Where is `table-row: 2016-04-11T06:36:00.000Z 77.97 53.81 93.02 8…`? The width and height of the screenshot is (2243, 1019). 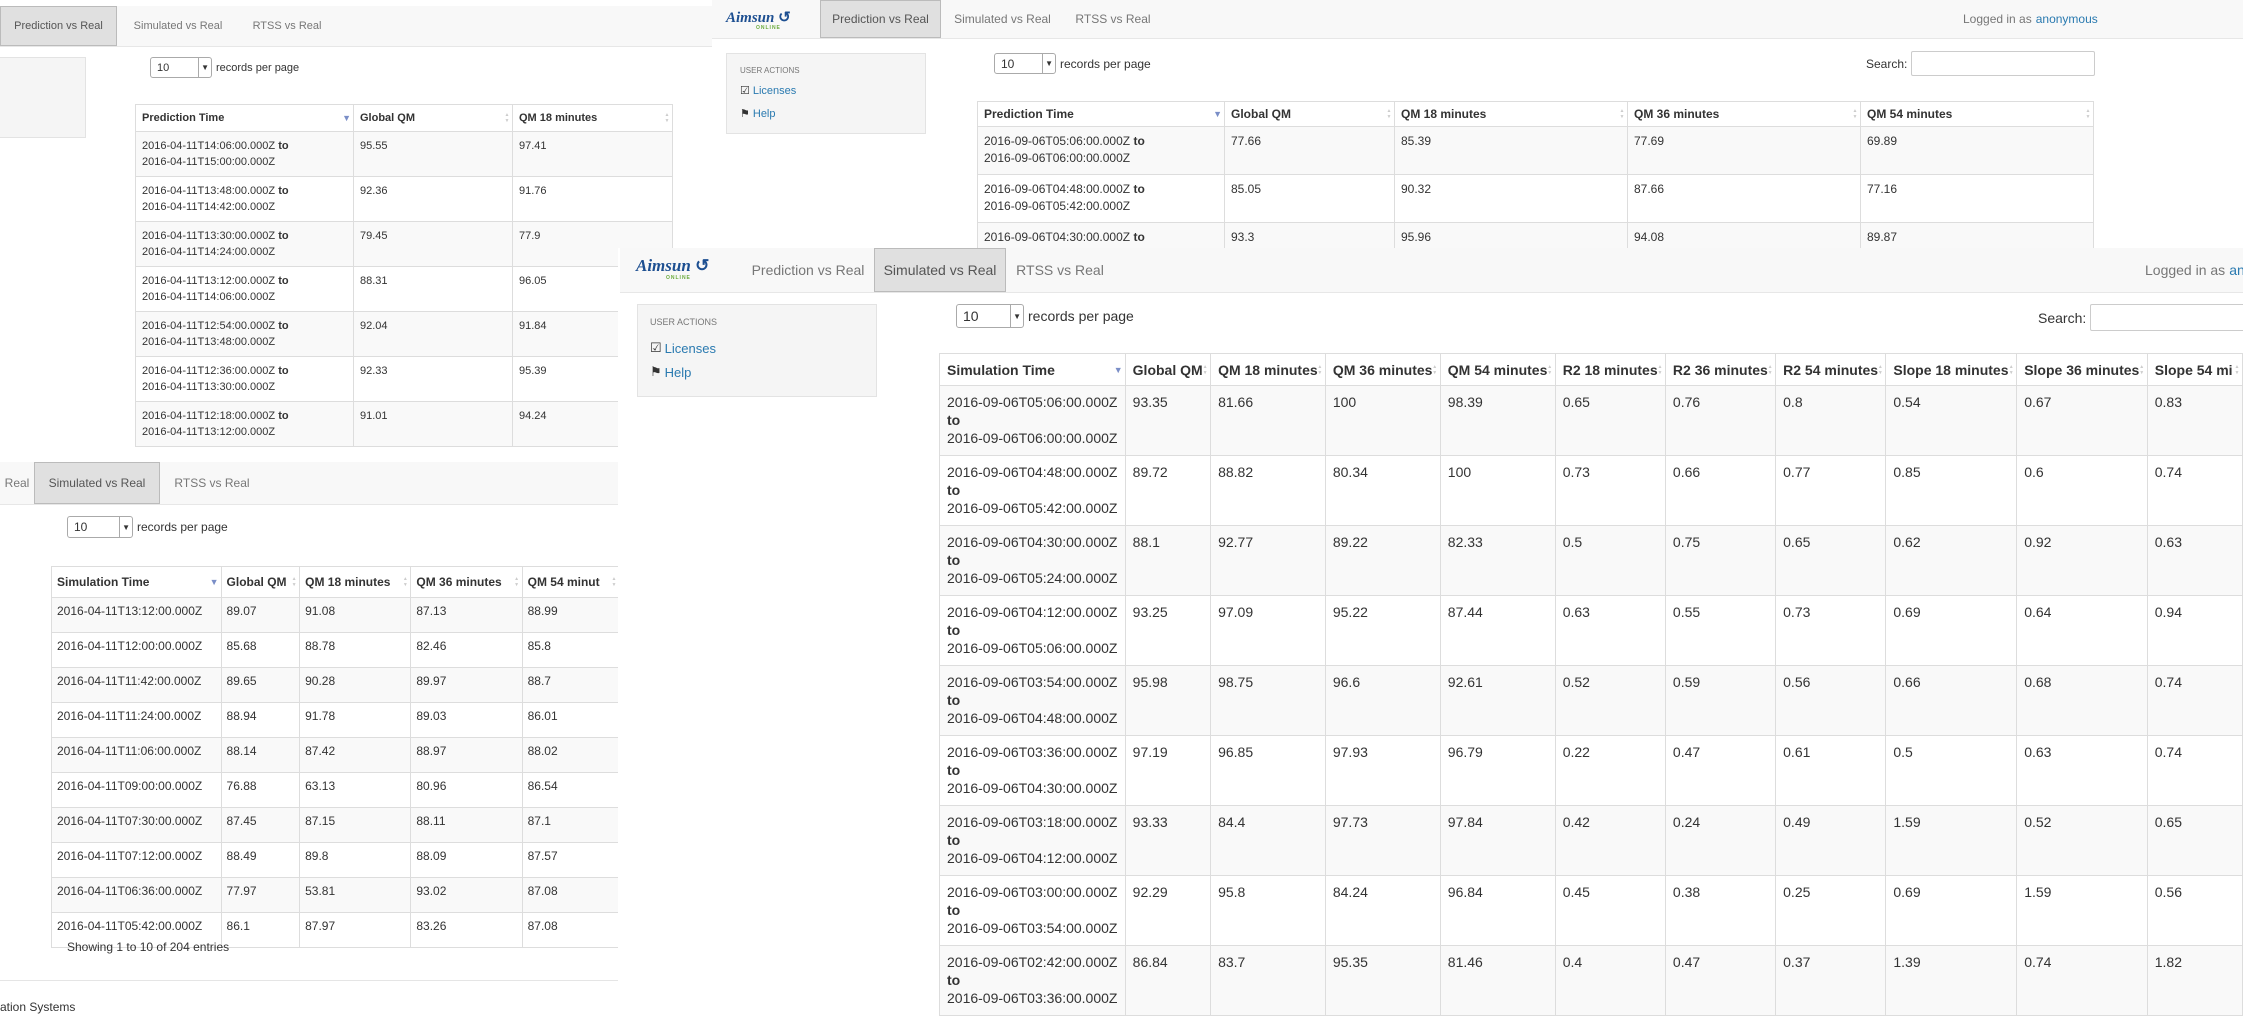 table-row: 2016-04-11T06:36:00.000Z 77.97 53.81 93.02 8… is located at coordinates (335, 895).